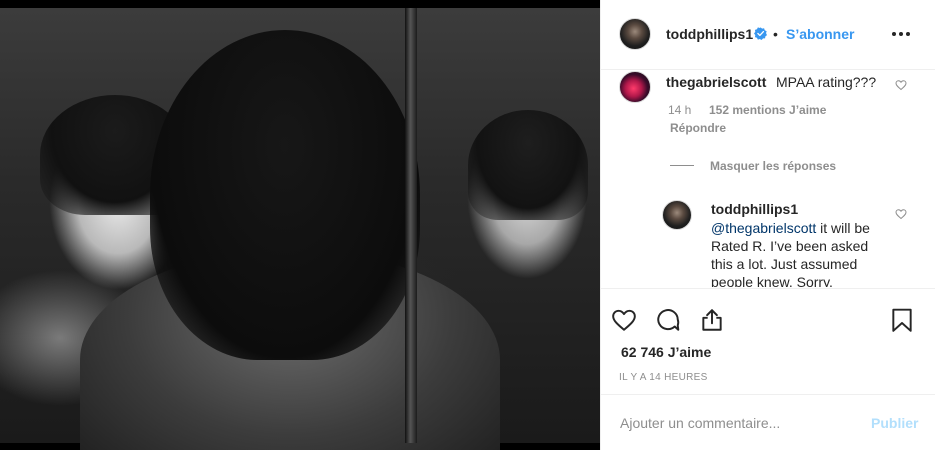  What do you see at coordinates (635, 34) in the screenshot?
I see `author-avatar` at bounding box center [635, 34].